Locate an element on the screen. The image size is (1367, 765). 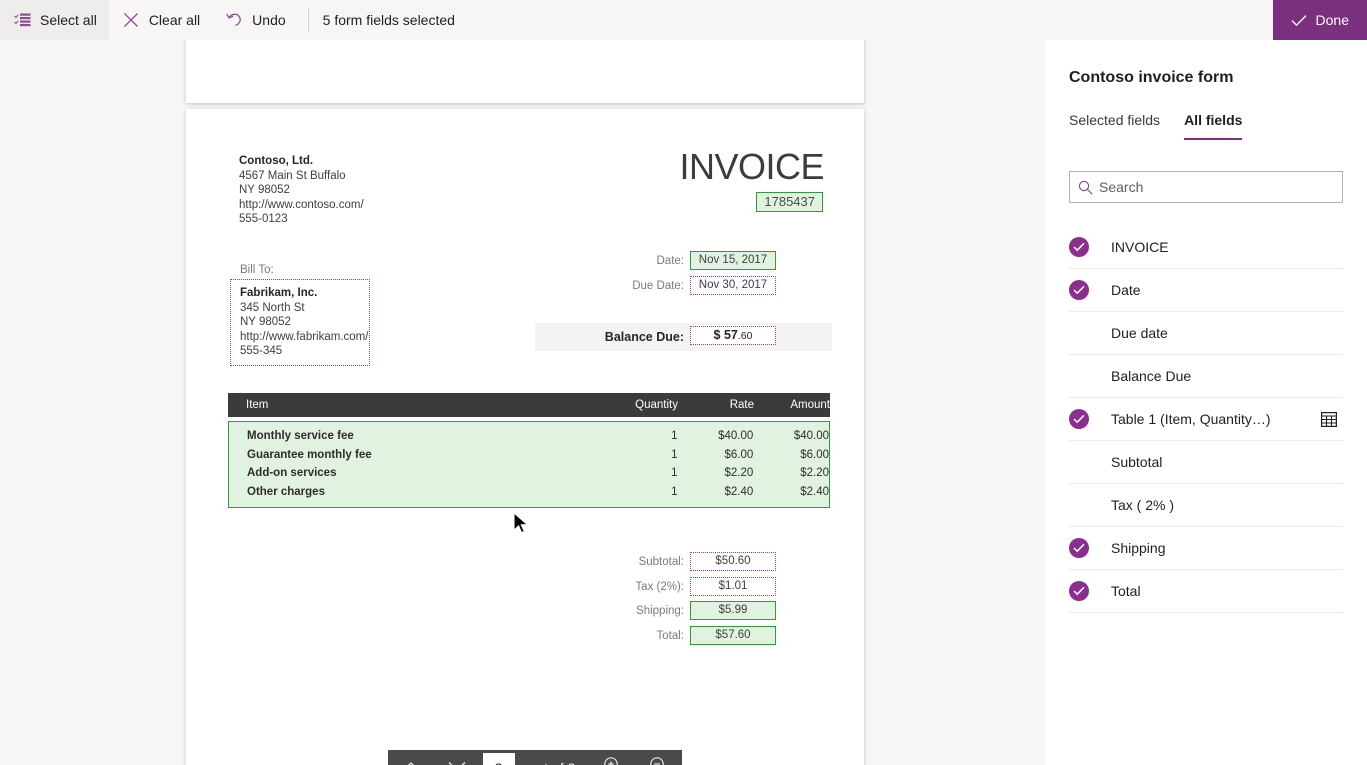
field-row-subtotal: Subtotal is located at coordinates (1206, 462).